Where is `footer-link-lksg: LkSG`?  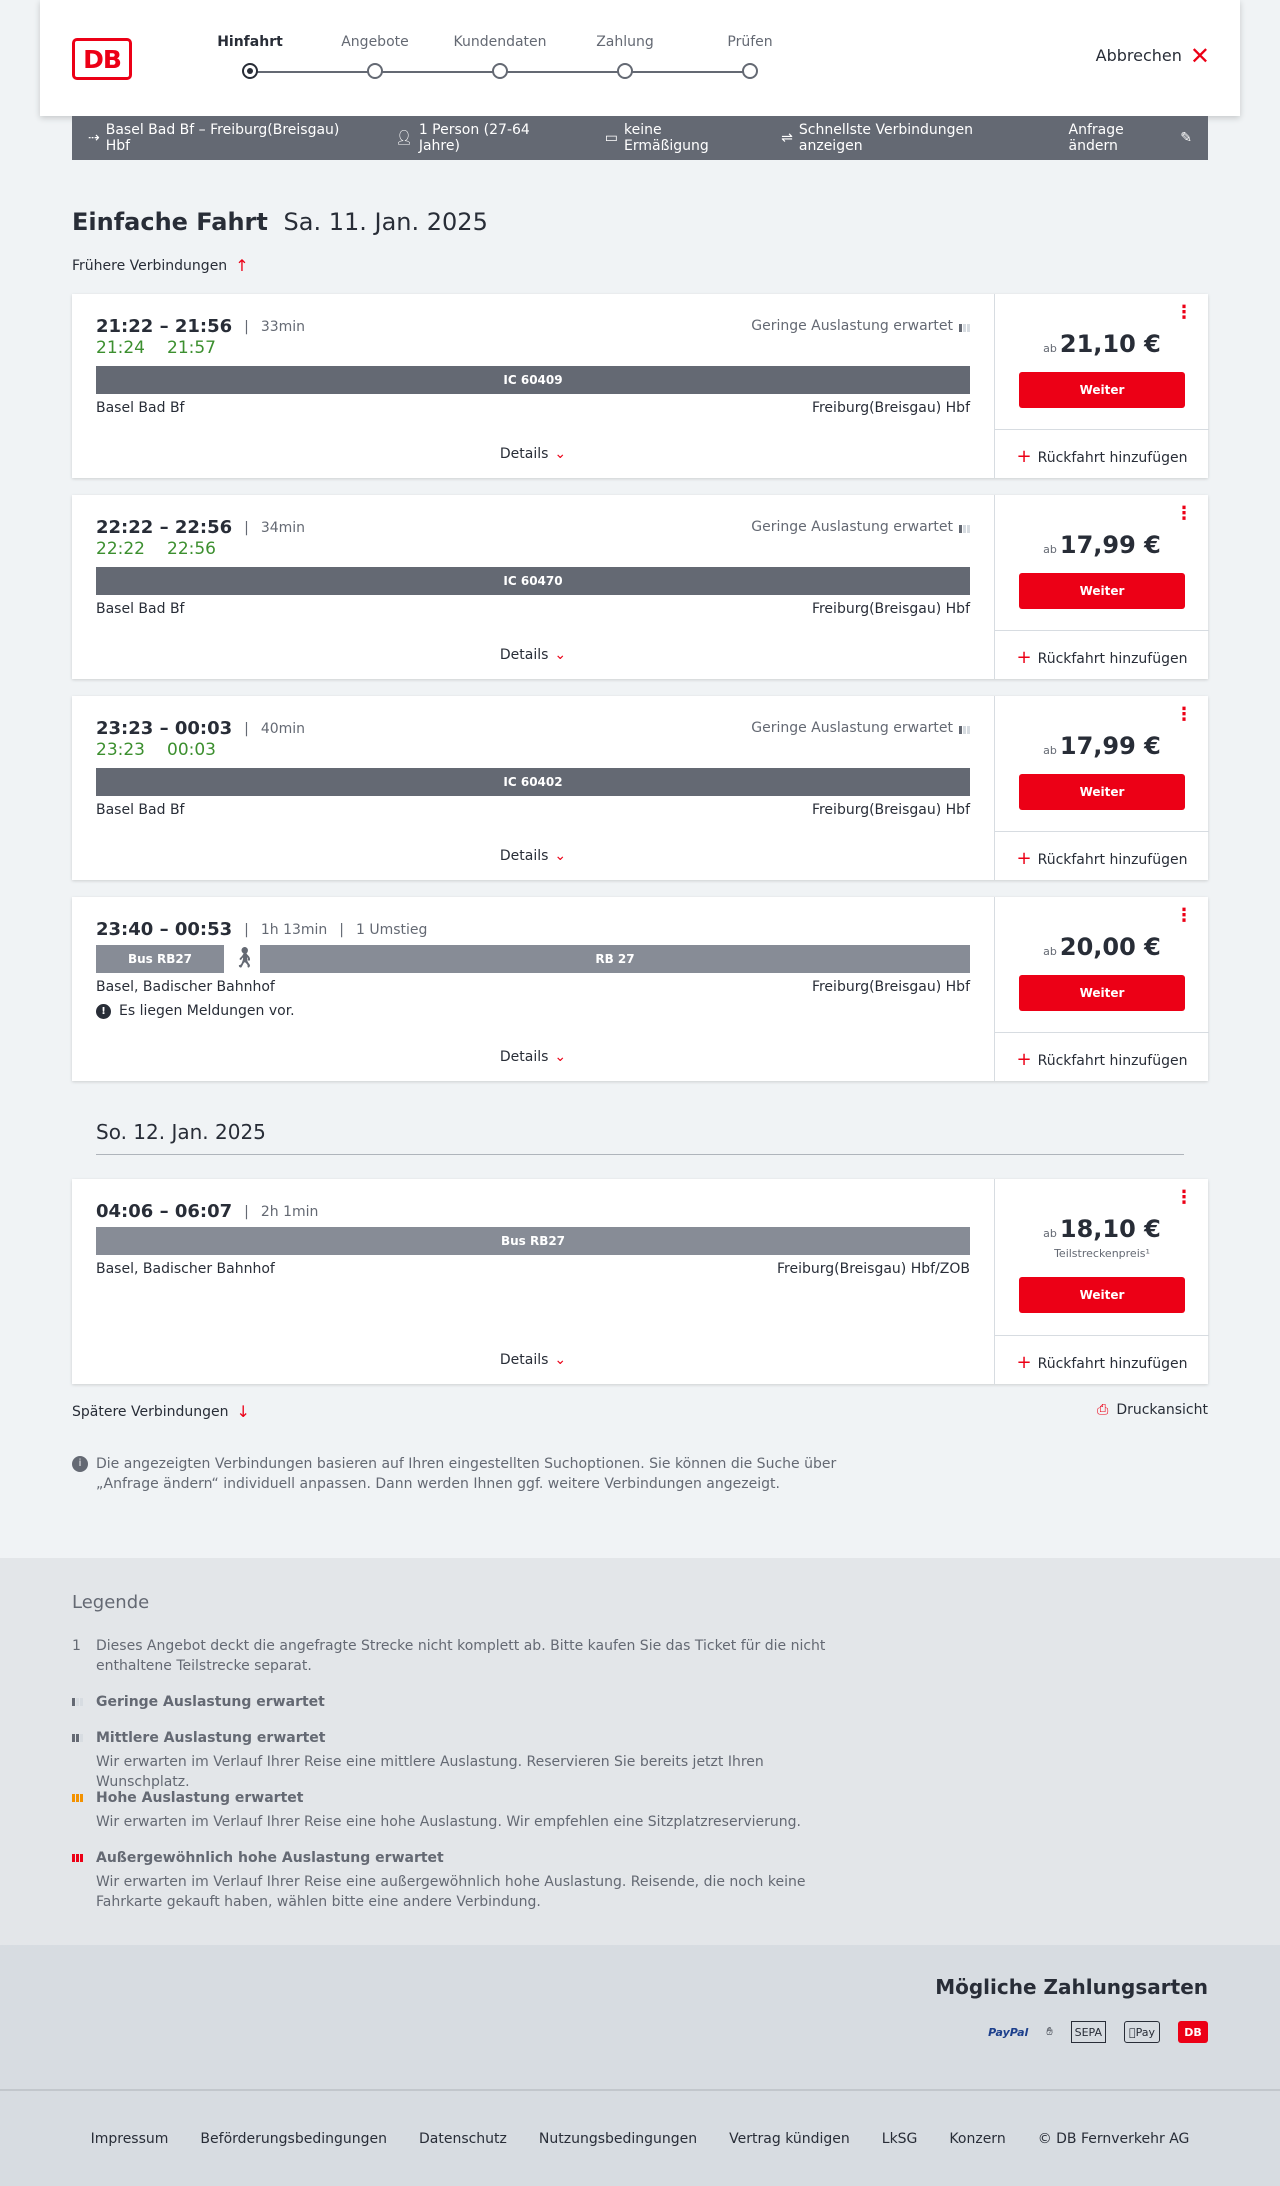 footer-link-lksg: LkSG is located at coordinates (900, 2139).